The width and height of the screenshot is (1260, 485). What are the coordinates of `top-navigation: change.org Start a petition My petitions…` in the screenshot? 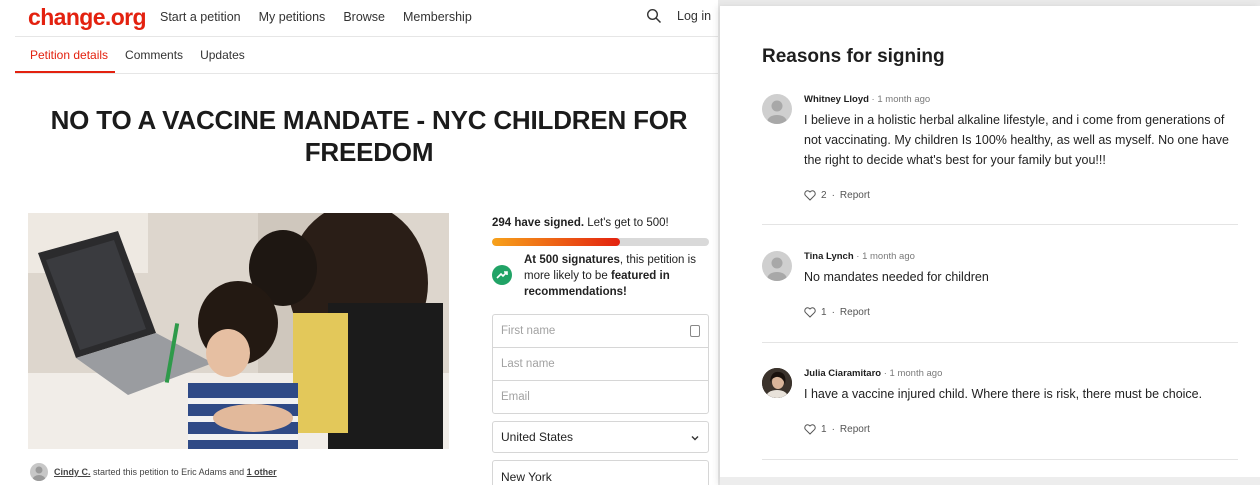 It's located at (359, 18).